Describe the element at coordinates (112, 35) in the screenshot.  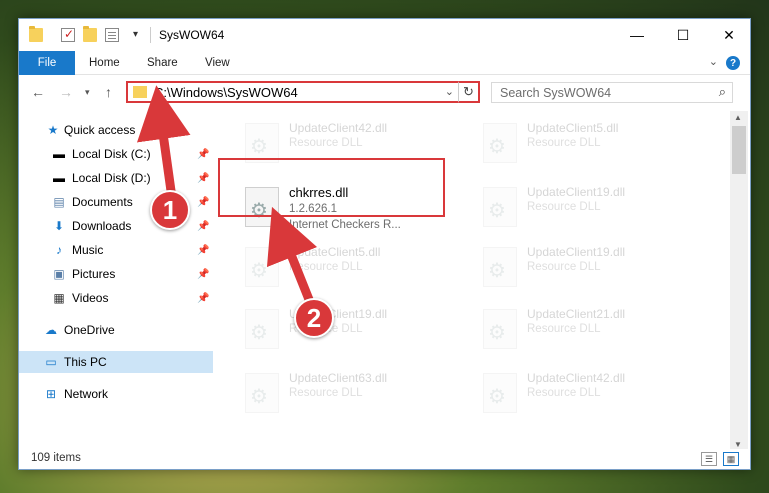
I see `properties-icon` at that location.